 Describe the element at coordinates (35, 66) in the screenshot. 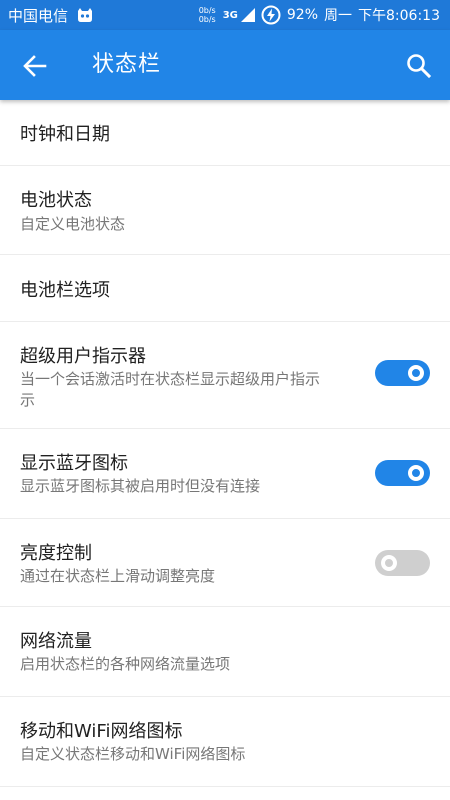

I see `back-arrow-icon` at that location.